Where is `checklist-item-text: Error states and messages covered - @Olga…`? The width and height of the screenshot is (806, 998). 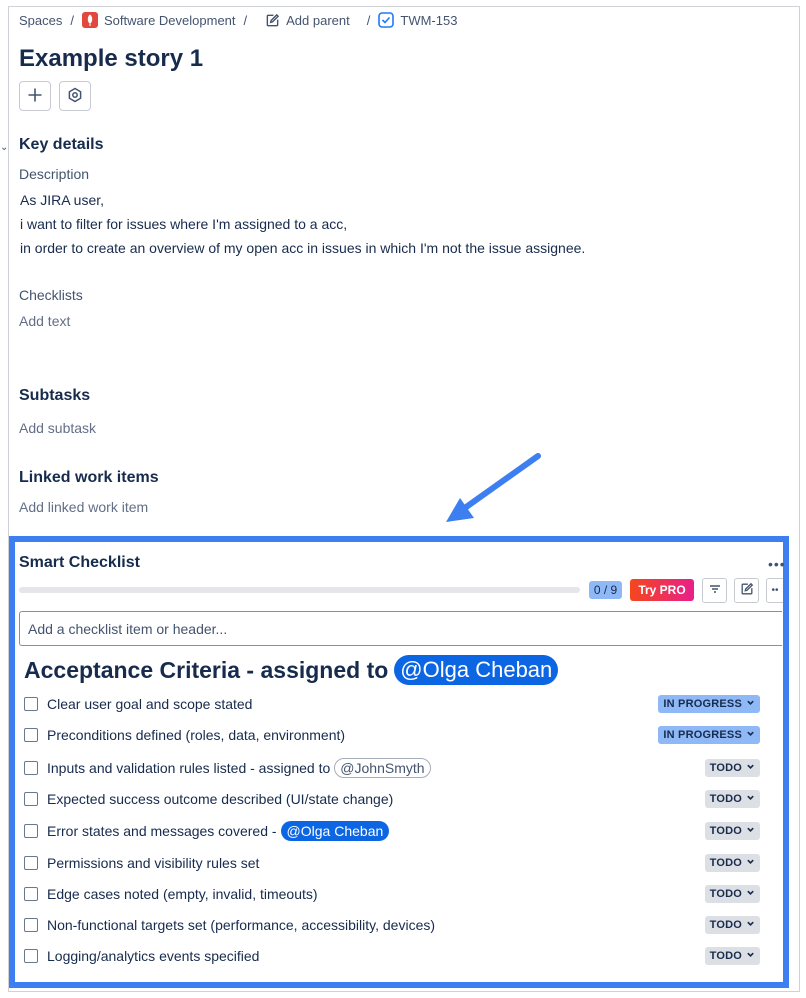 checklist-item-text: Error states and messages covered - @Olga… is located at coordinates (218, 831).